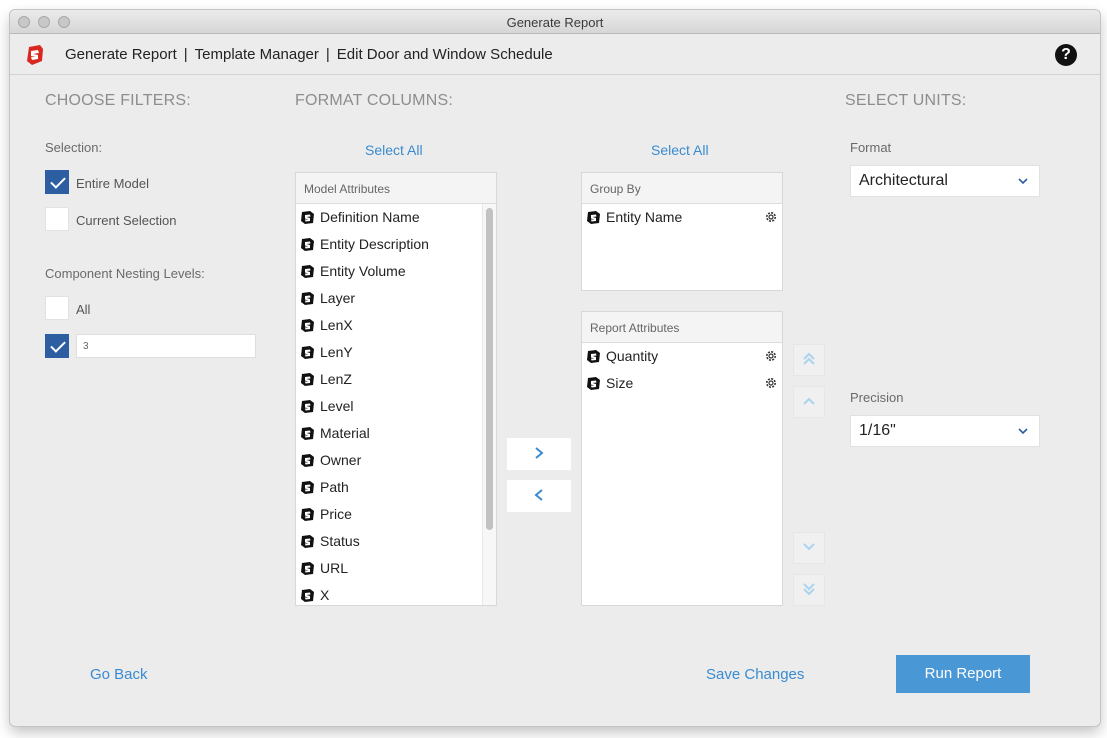  Describe the element at coordinates (644, 217) in the screenshot. I see `attribute-label: Entity Name` at that location.